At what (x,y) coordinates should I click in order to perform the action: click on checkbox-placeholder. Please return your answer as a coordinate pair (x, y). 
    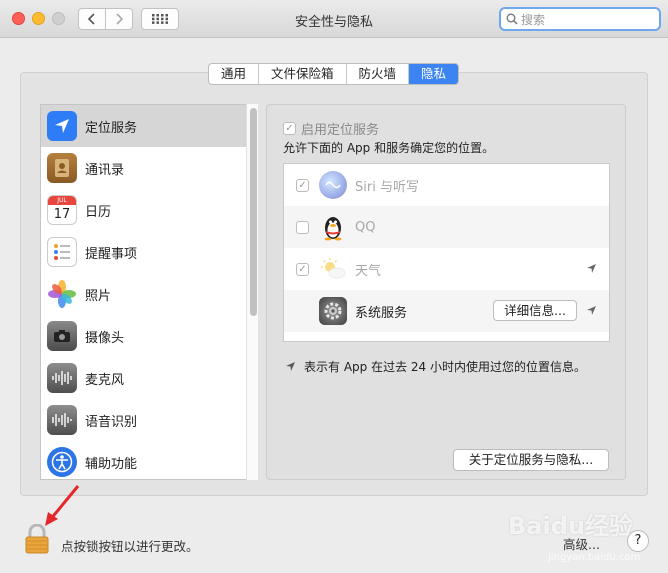
    Looking at the image, I should click on (302, 311).